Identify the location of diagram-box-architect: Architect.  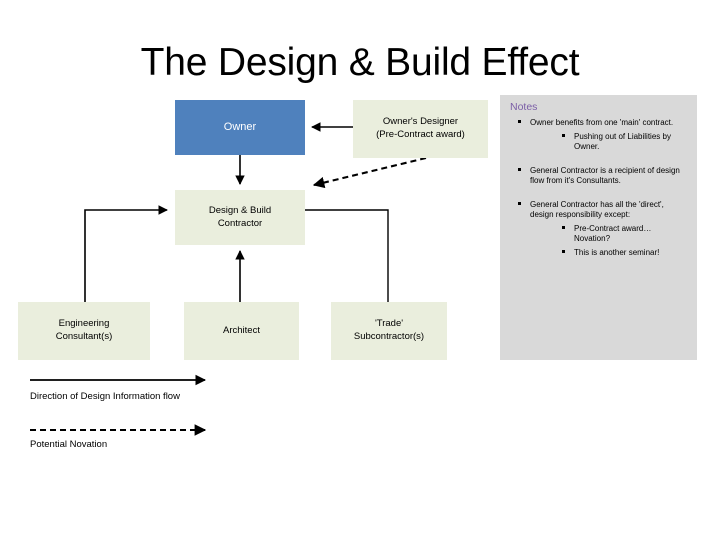
(241, 331).